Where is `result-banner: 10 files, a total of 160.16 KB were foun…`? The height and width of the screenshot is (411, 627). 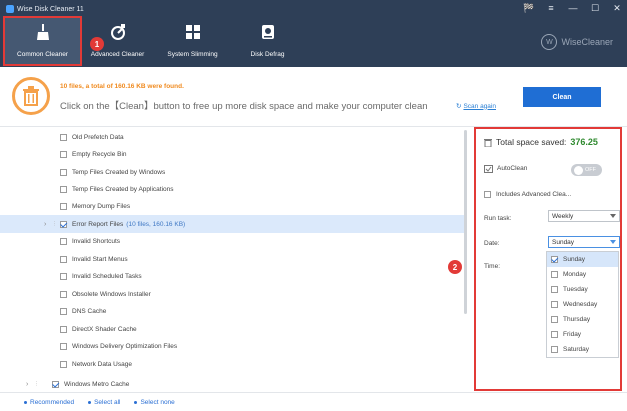
result-banner: 10 files, a total of 160.16 KB were foun… is located at coordinates (313, 97).